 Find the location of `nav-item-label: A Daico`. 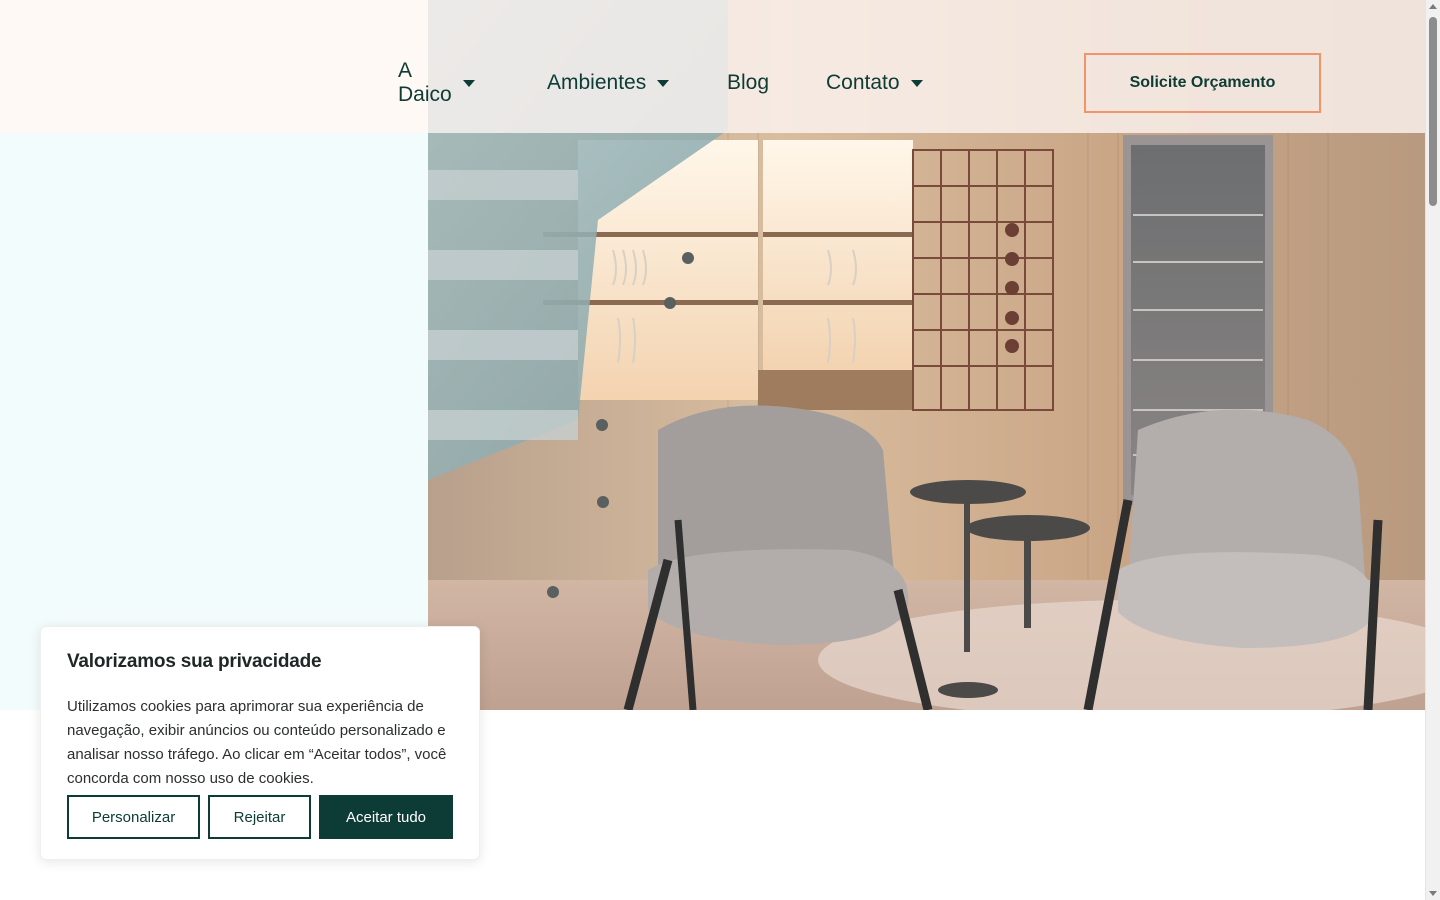

nav-item-label: A Daico is located at coordinates (425, 82).